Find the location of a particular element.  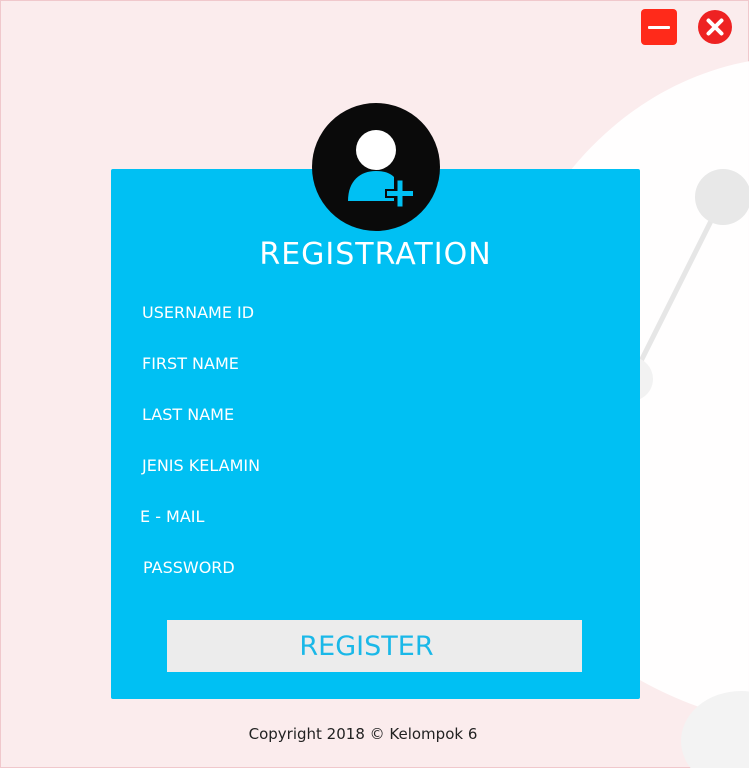

email-label: E - MAIL is located at coordinates (172, 516).